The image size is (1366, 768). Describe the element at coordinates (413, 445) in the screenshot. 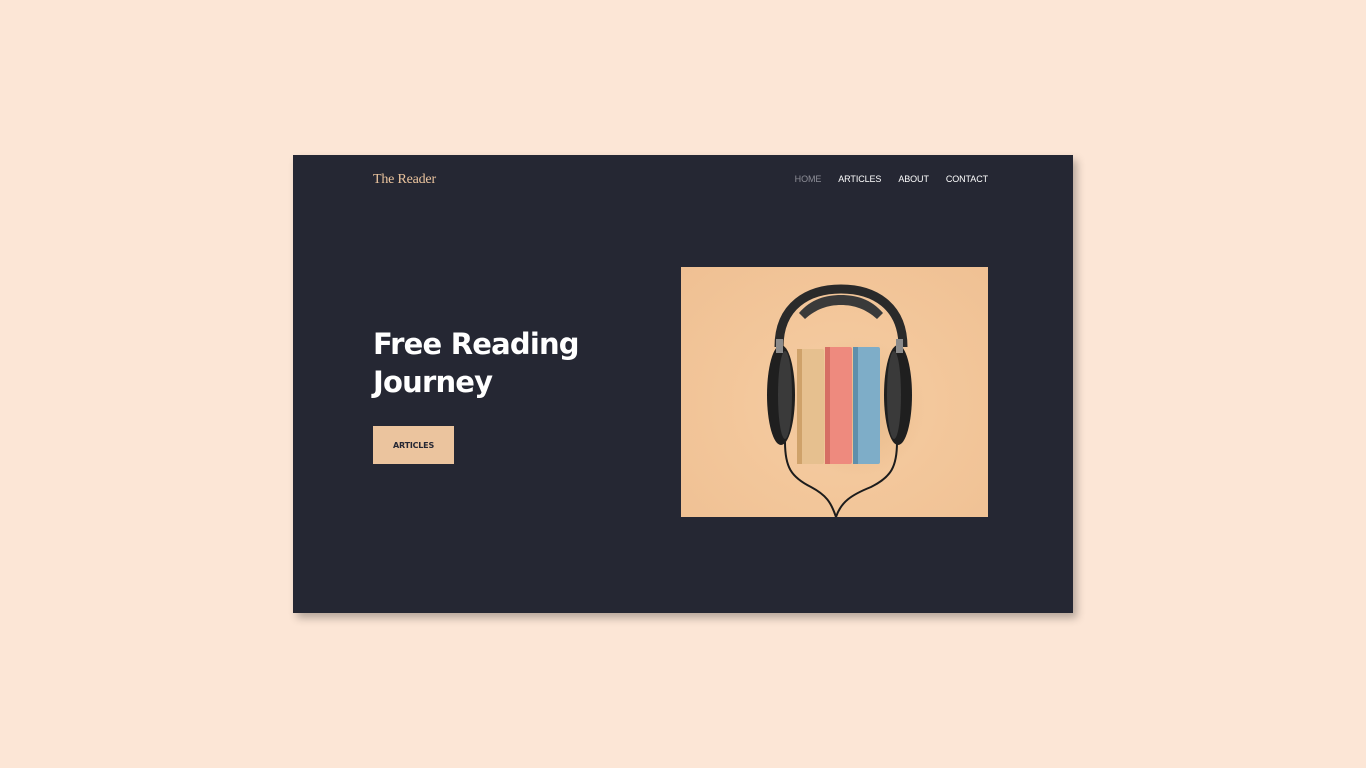

I see `articles-button: ARTICLES` at that location.